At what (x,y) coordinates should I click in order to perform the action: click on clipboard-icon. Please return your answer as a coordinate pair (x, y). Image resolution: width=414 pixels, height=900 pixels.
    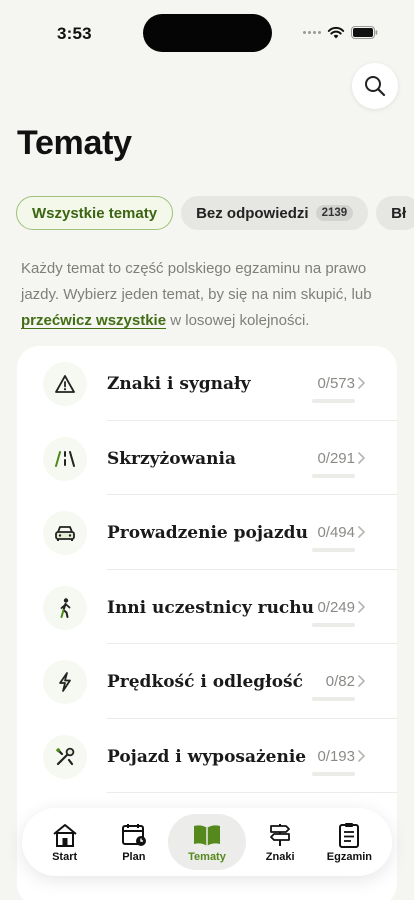
    Looking at the image, I should click on (349, 835).